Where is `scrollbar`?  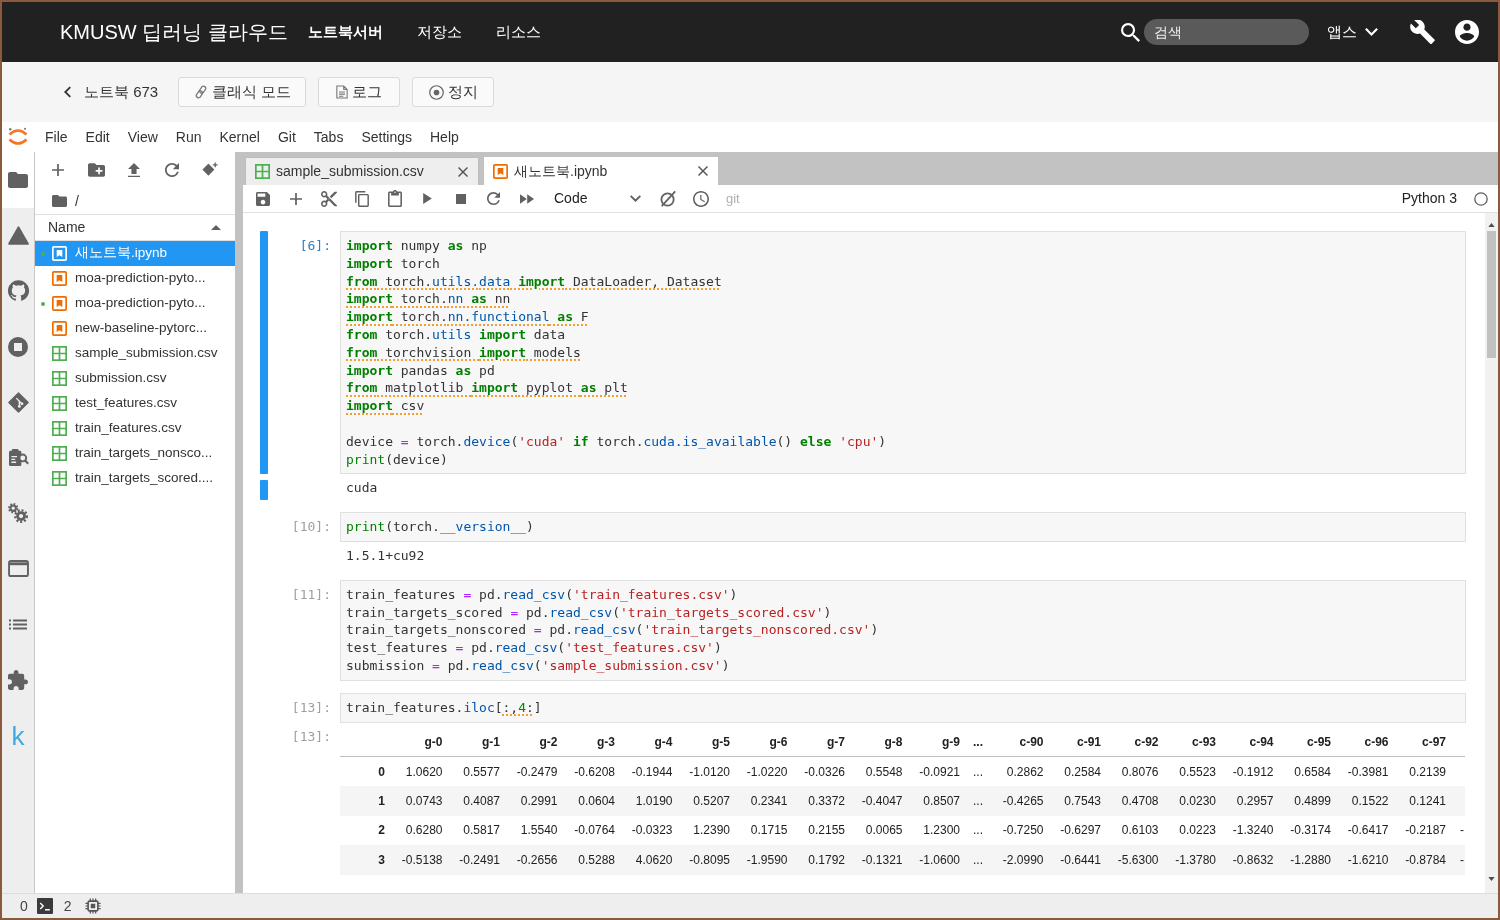 scrollbar is located at coordinates (1491, 553).